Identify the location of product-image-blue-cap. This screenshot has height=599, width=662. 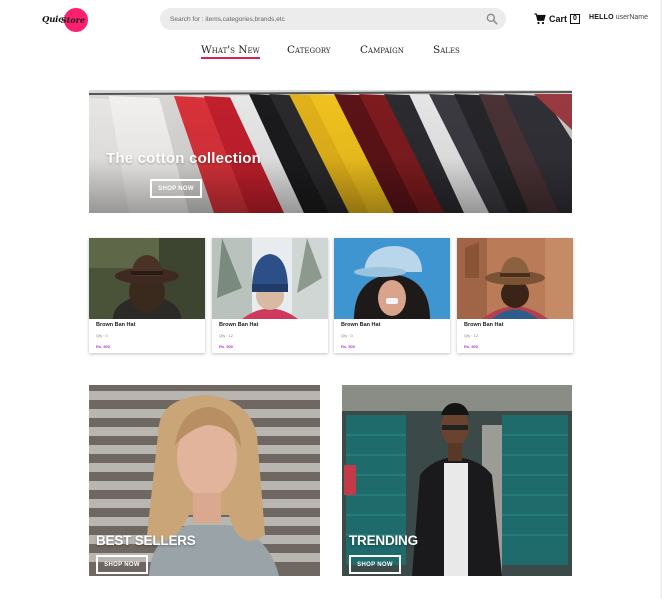
(392, 278).